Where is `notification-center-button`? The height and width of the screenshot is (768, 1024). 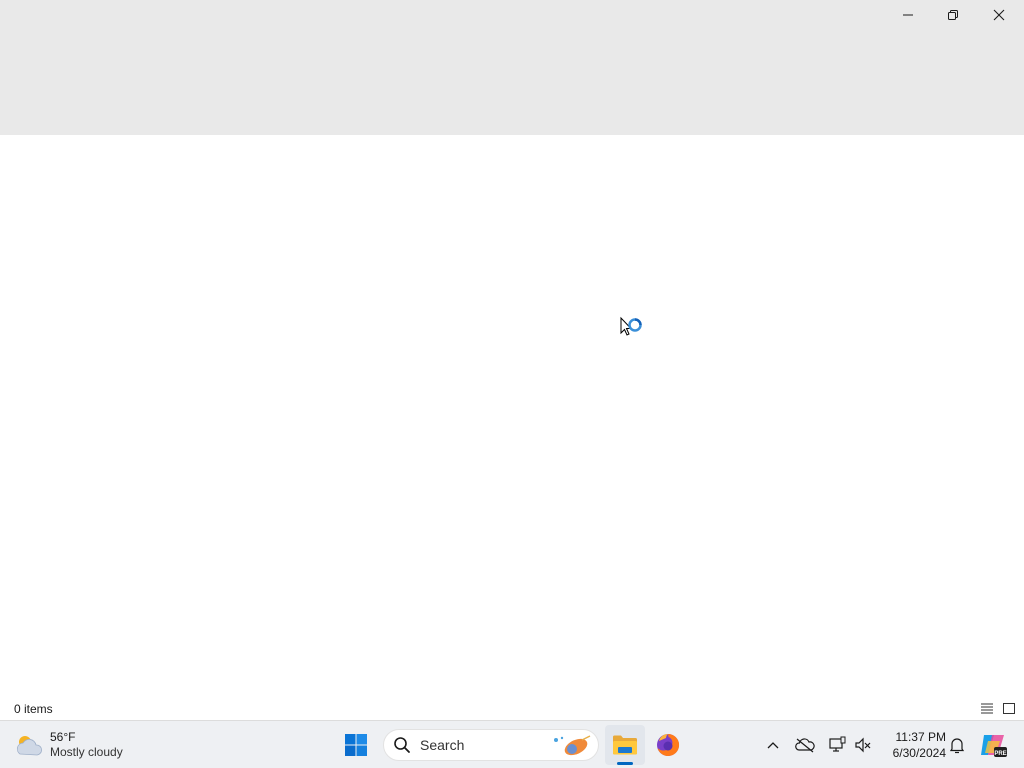 notification-center-button is located at coordinates (957, 745).